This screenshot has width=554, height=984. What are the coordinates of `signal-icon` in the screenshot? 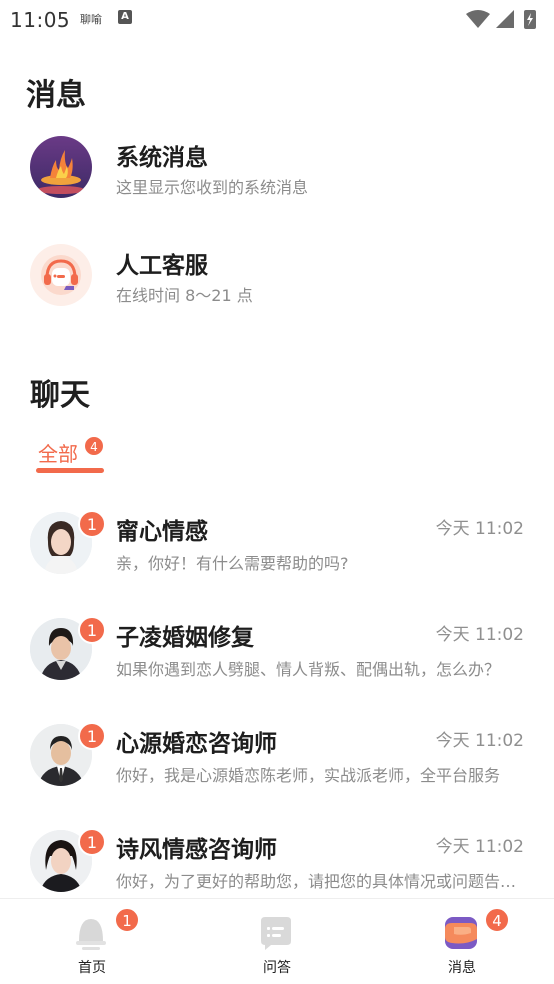 It's located at (505, 19).